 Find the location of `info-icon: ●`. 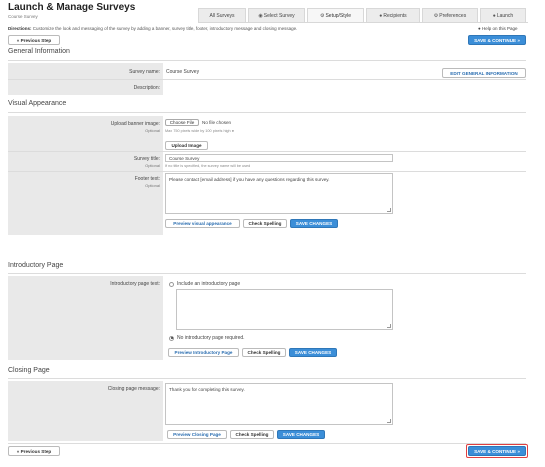

info-icon: ● is located at coordinates (232, 131).